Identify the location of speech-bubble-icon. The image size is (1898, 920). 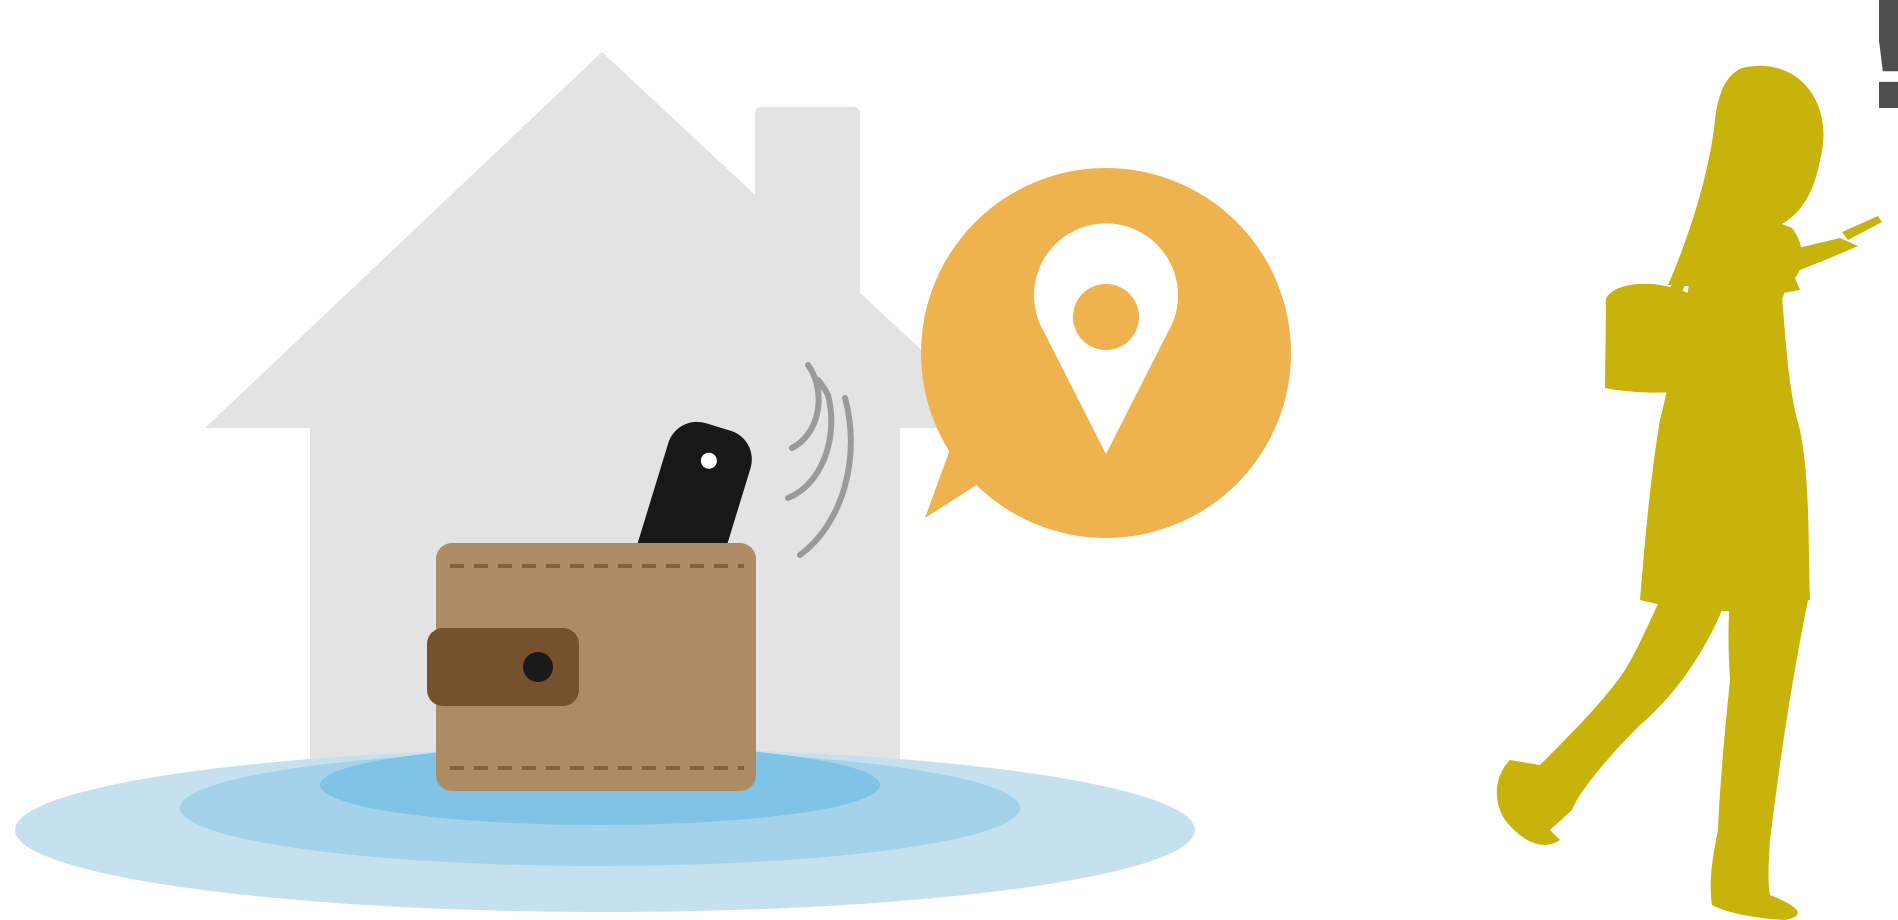
(1106, 353).